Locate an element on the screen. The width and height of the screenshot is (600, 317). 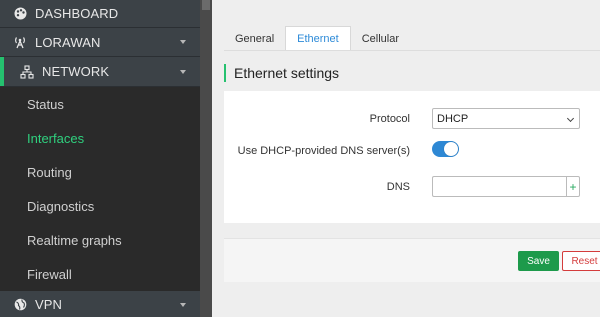
nav-network: NETWORK is located at coordinates (100, 72).